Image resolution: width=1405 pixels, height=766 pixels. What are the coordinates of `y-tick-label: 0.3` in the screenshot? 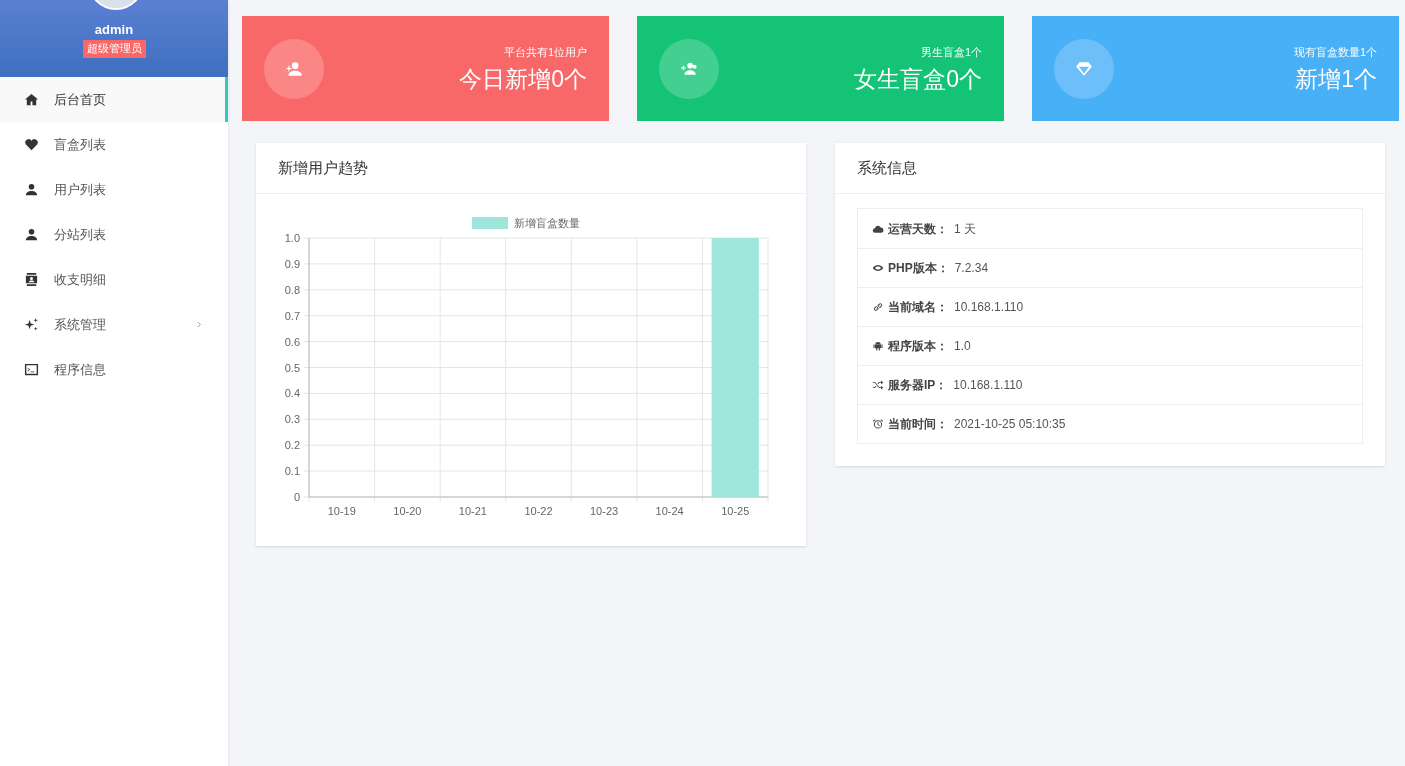 It's located at (292, 419).